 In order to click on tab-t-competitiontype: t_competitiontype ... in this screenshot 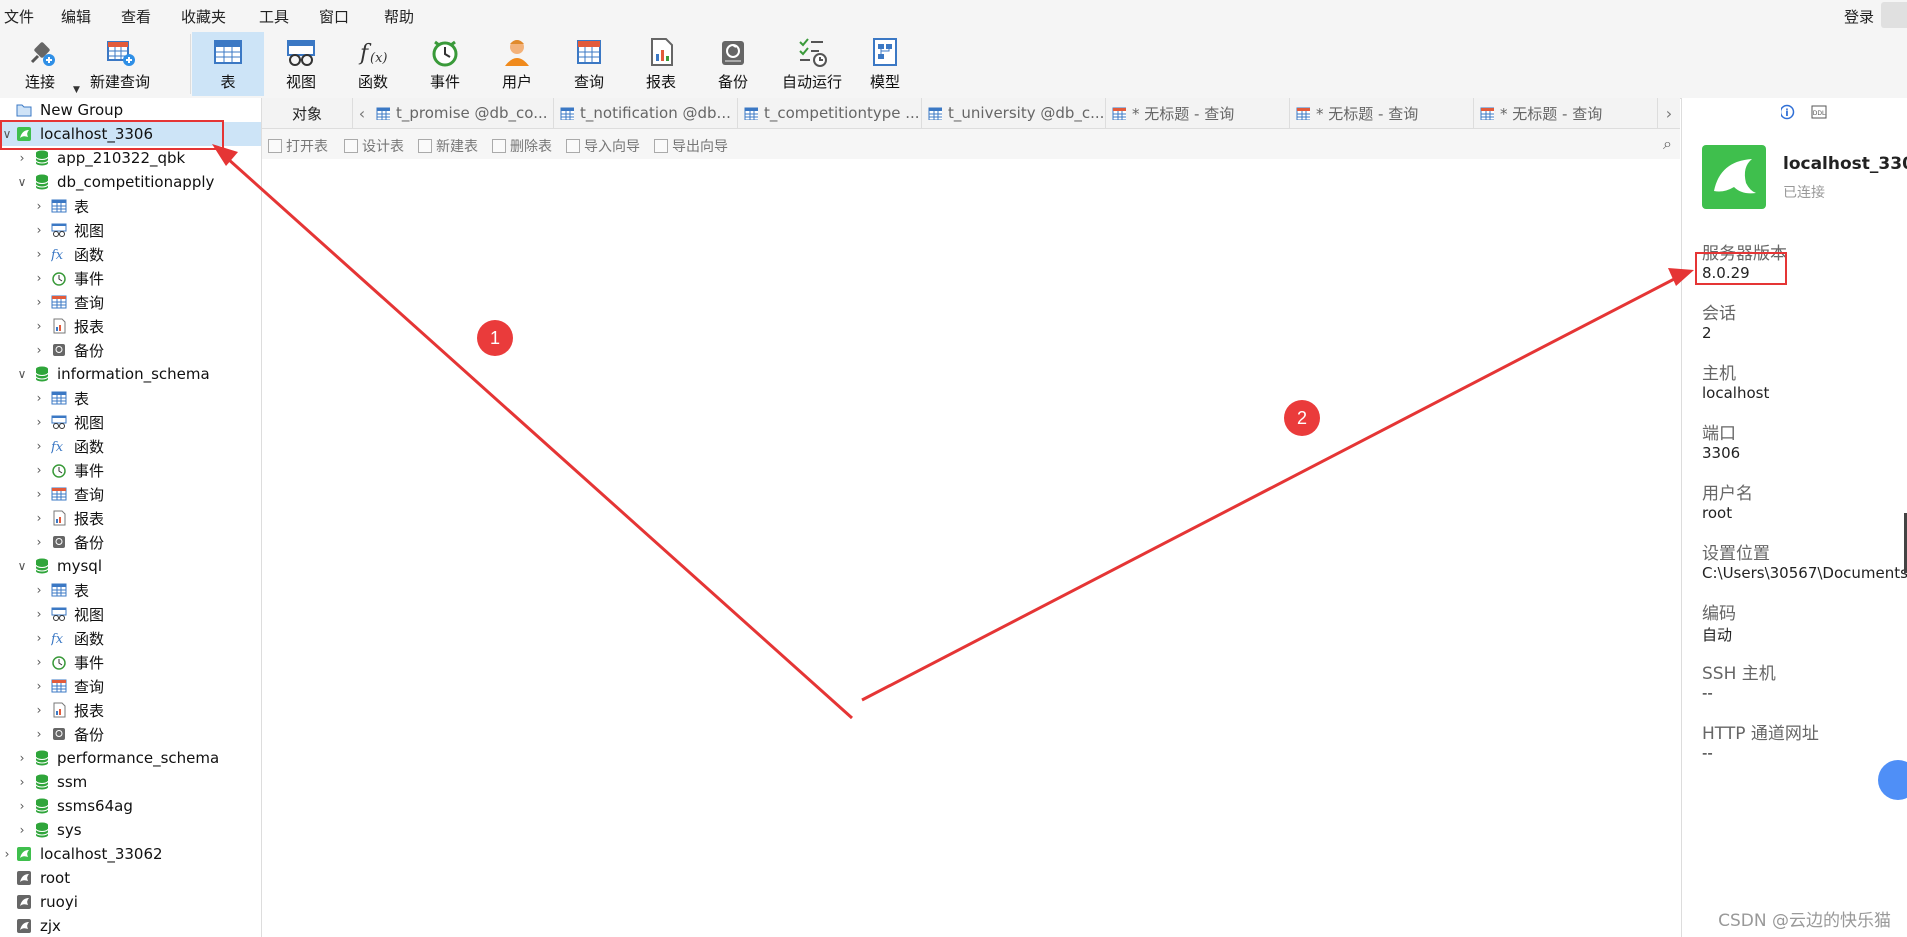, I will do `click(830, 113)`.